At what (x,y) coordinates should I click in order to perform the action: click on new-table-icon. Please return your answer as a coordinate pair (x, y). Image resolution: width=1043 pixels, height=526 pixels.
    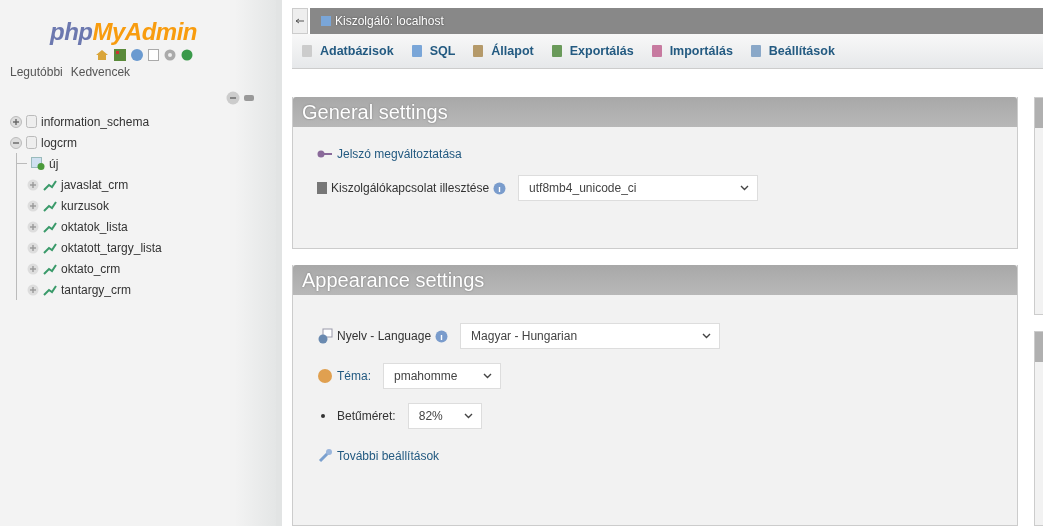
    Looking at the image, I should click on (38, 163).